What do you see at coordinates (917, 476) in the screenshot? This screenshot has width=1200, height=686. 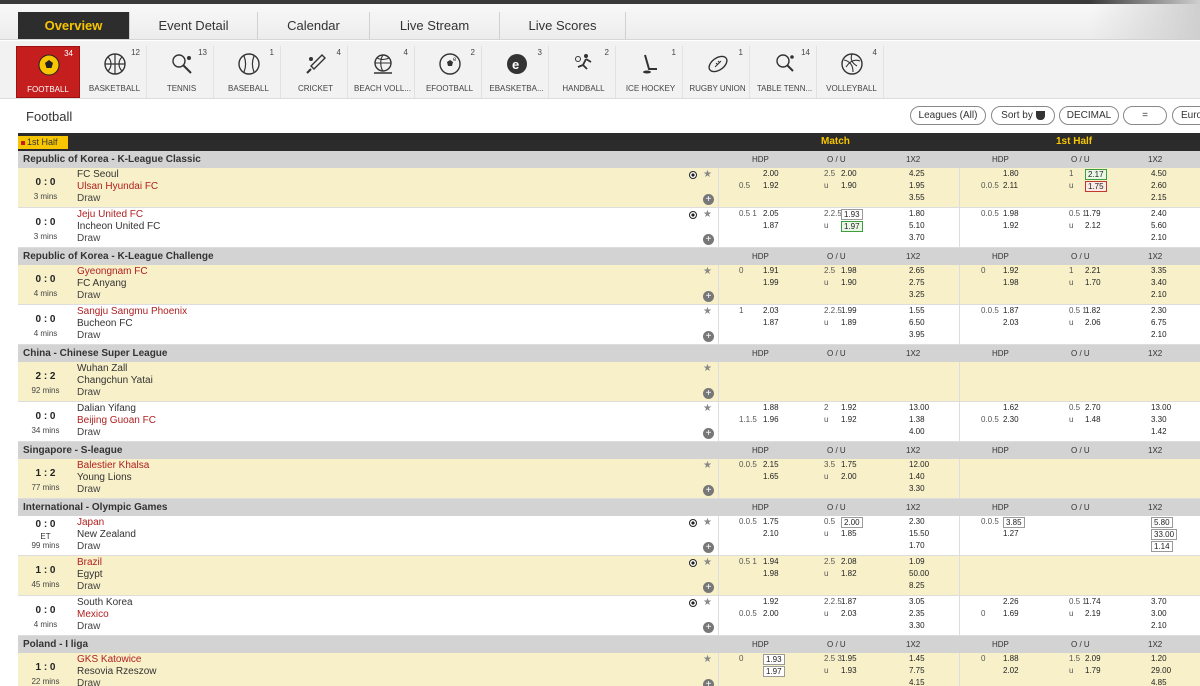 I see `odds-value: 1.40` at bounding box center [917, 476].